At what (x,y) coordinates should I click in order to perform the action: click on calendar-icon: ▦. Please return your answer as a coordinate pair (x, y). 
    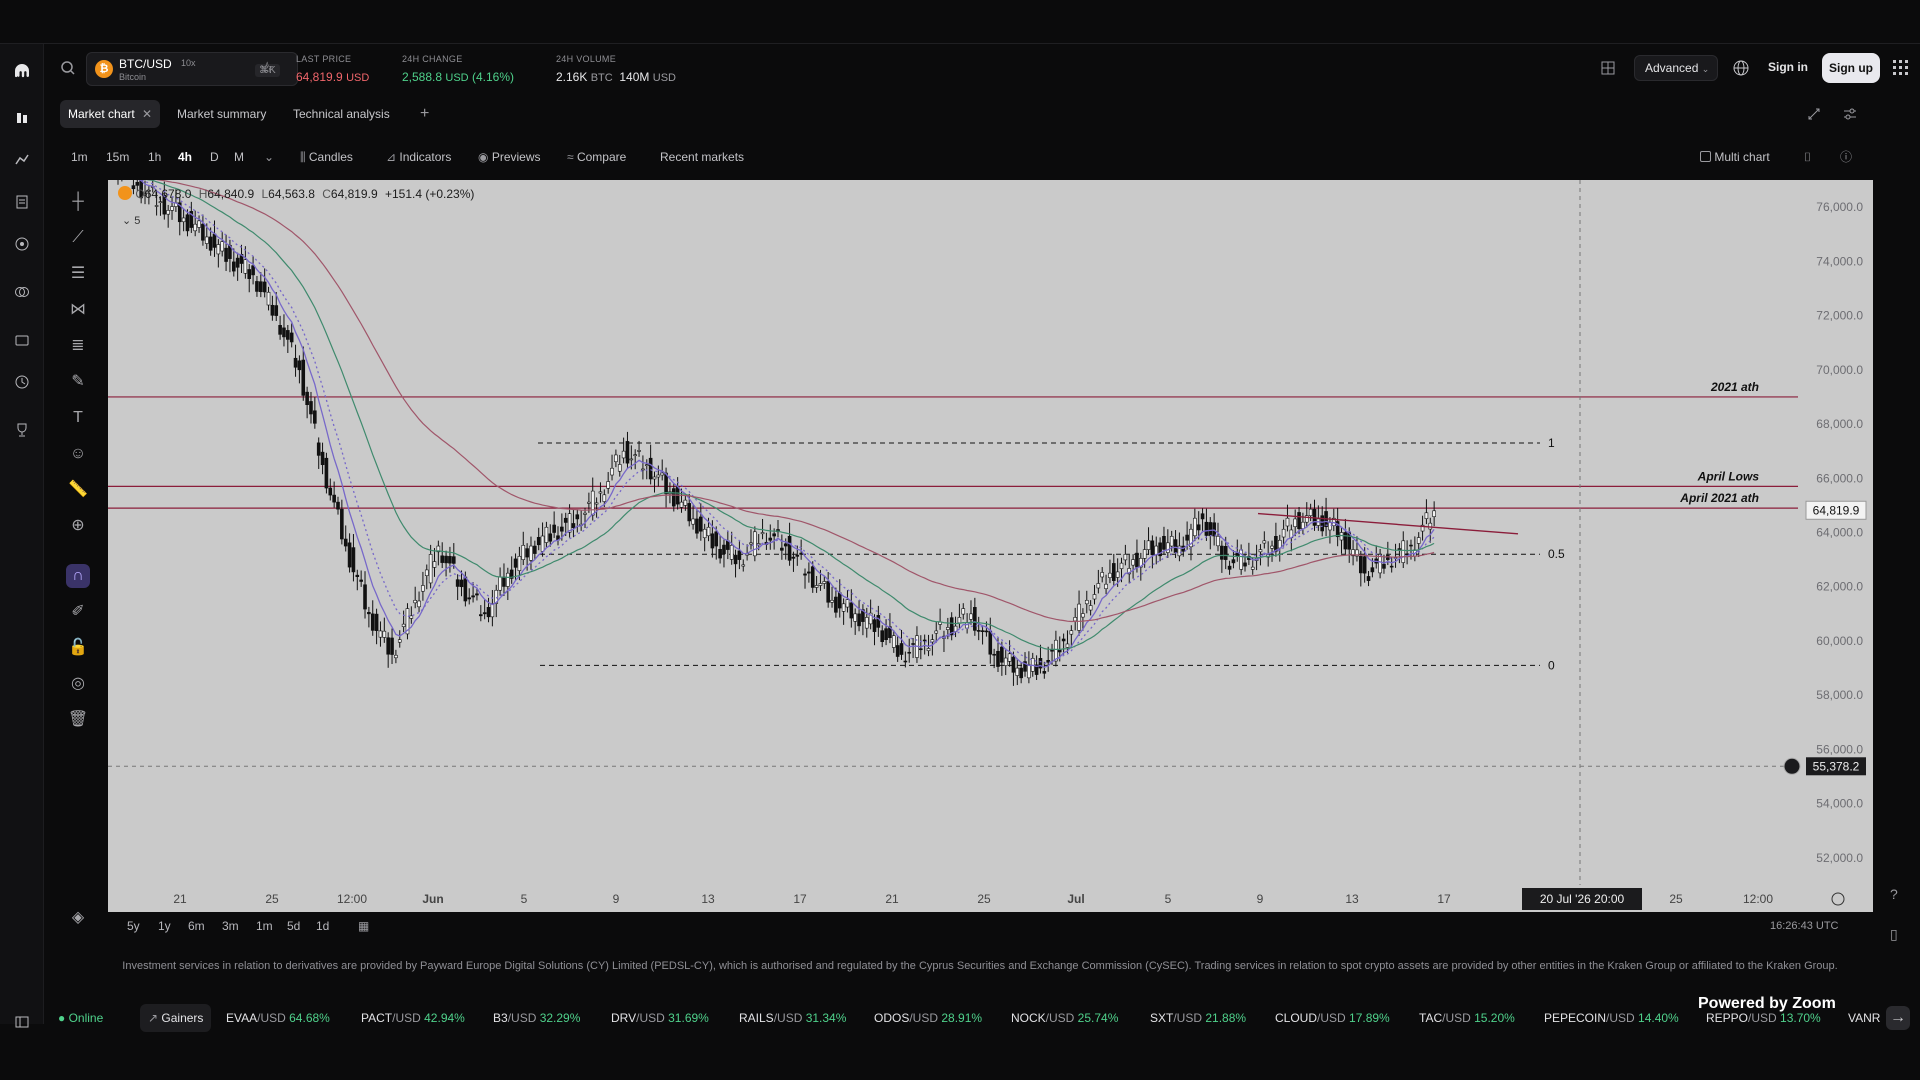
    Looking at the image, I should click on (363, 926).